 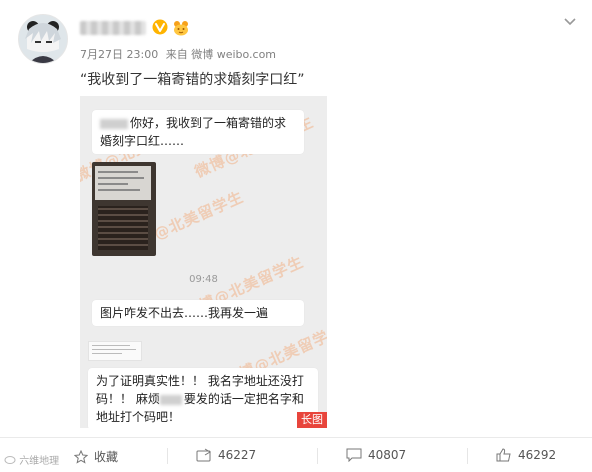 I want to click on forward-count: 46227, so click(x=237, y=455).